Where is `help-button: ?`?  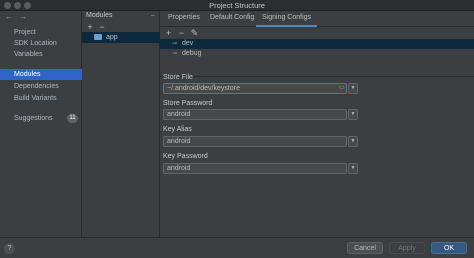
help-button: ? is located at coordinates (9, 248).